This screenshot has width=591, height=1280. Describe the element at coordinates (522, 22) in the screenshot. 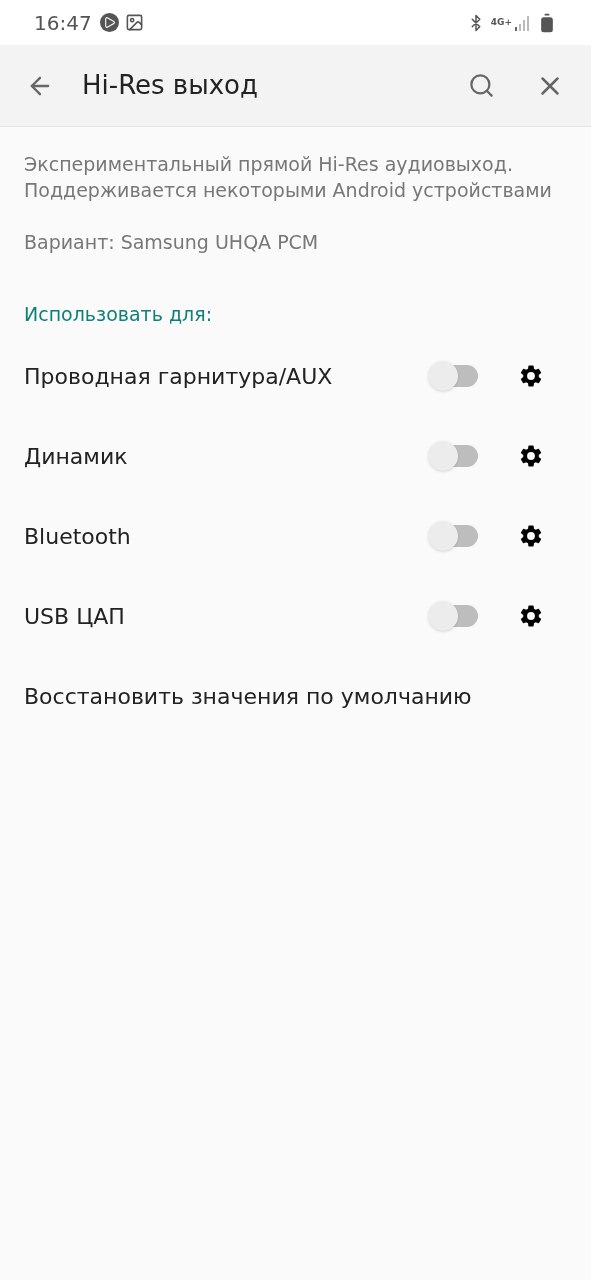

I see `signal-icon` at that location.